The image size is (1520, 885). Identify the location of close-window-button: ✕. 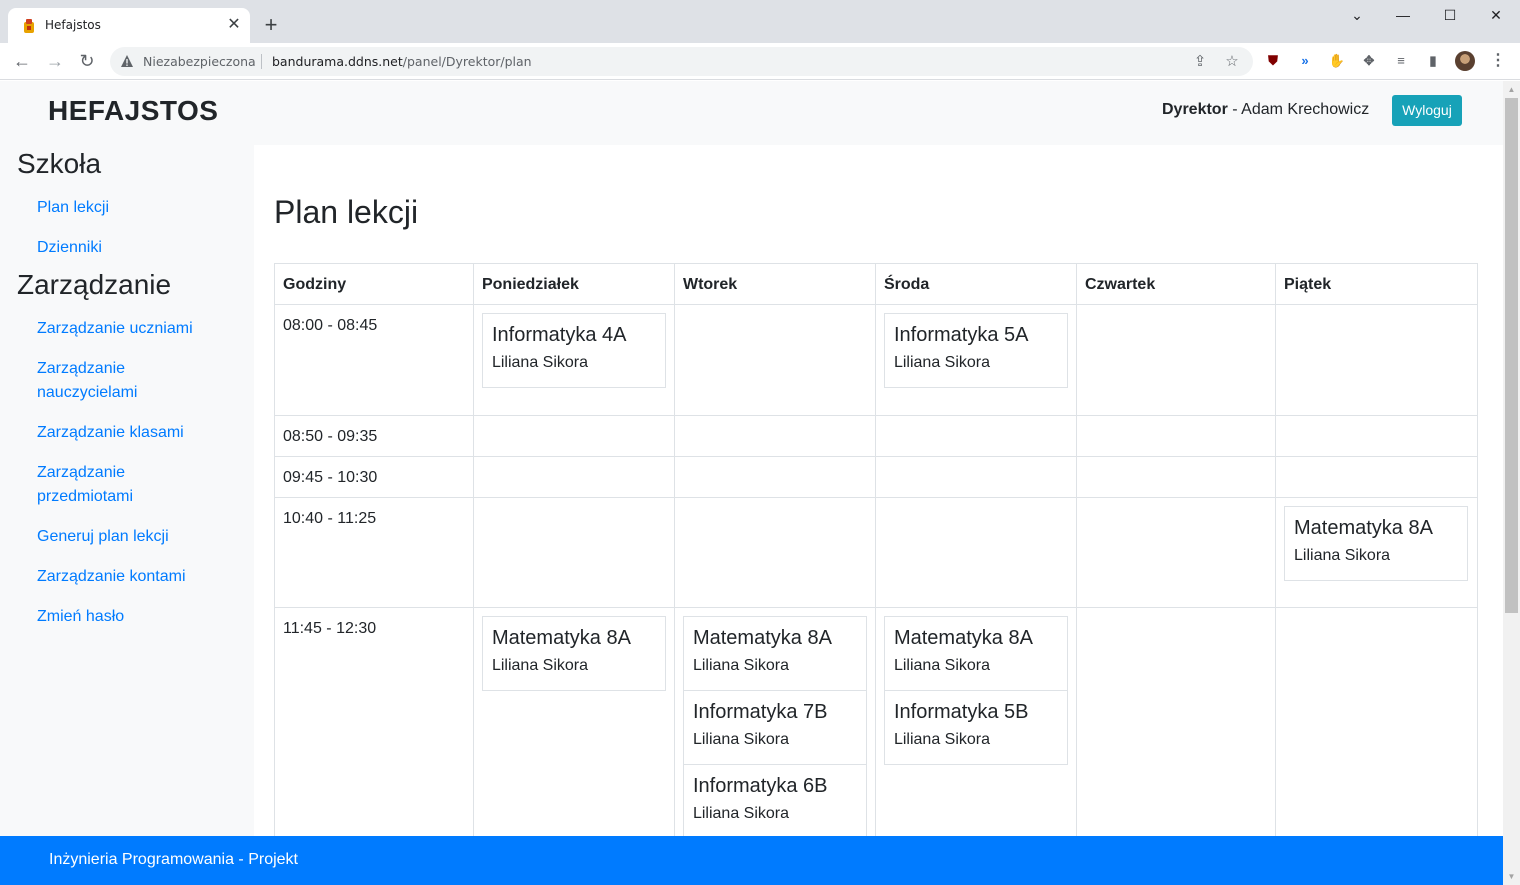
(1496, 15).